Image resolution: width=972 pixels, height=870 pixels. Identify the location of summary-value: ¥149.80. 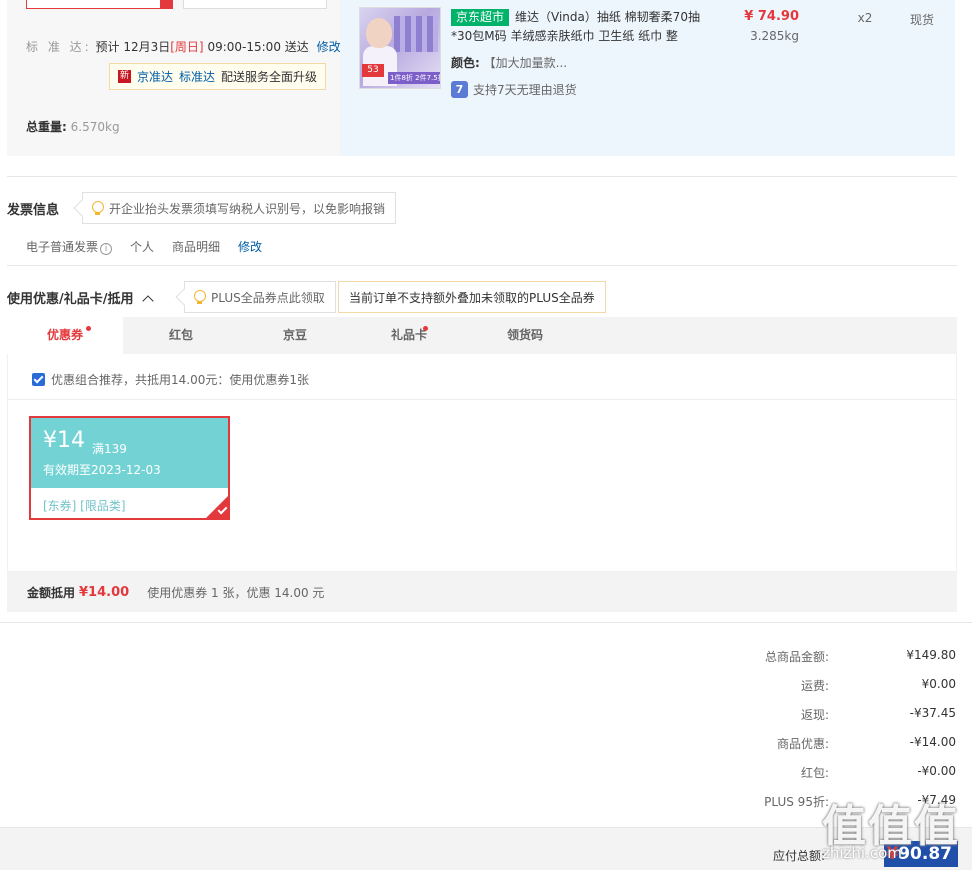
(931, 655).